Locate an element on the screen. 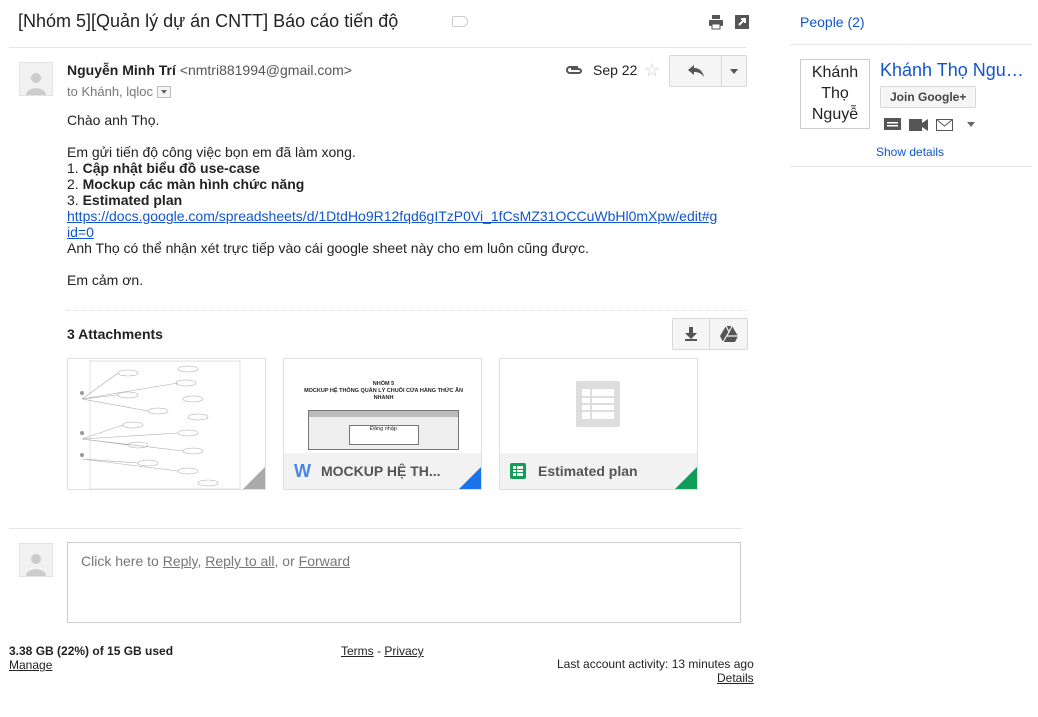 This screenshot has height=717, width=1038. reply-all-link: Reply to all is located at coordinates (239, 561).